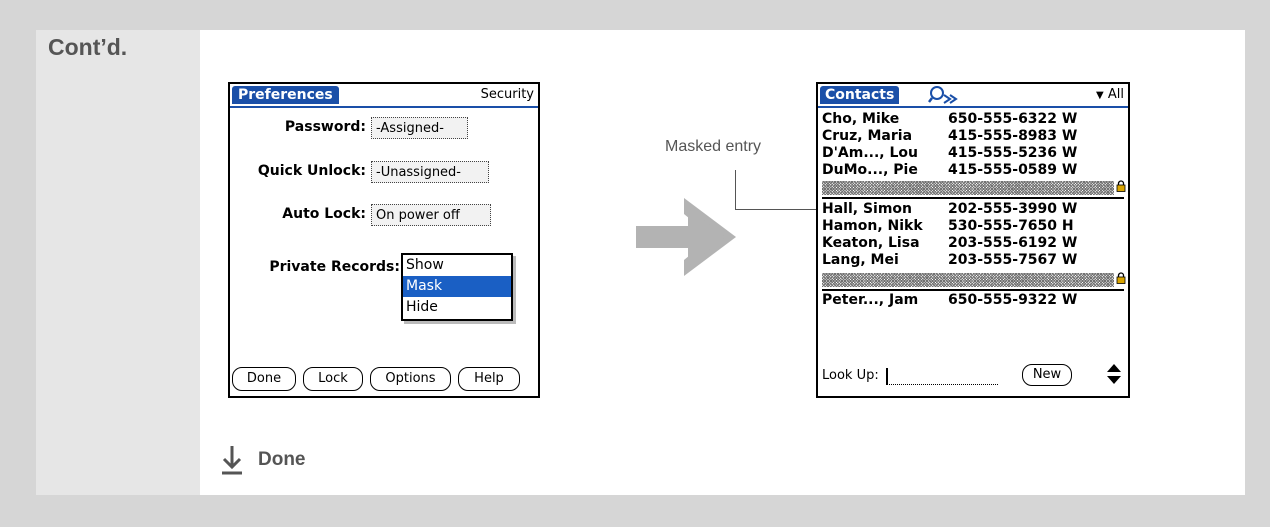 The width and height of the screenshot is (1270, 527). I want to click on contact-phone: 415-555-8983 W, so click(1013, 136).